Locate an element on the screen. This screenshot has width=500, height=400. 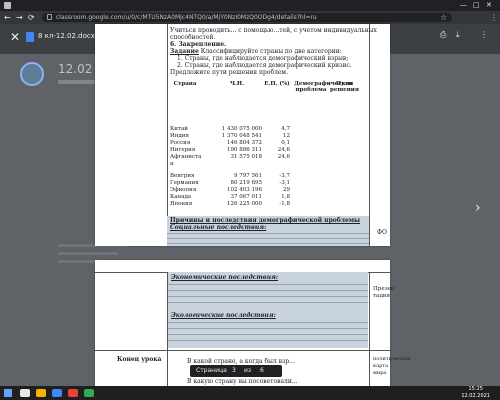
economic-heading: Экономические последствия: is located at coordinates (225, 277).